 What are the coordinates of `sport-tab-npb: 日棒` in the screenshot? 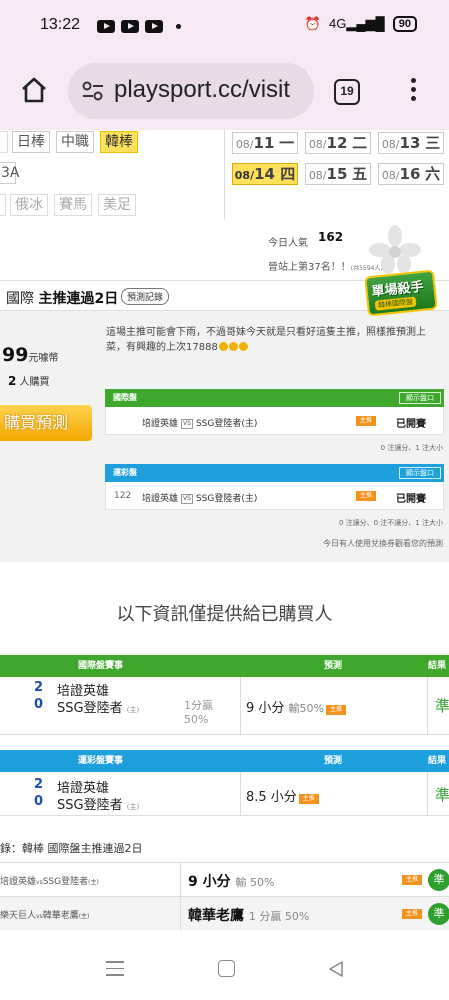 It's located at (31, 142).